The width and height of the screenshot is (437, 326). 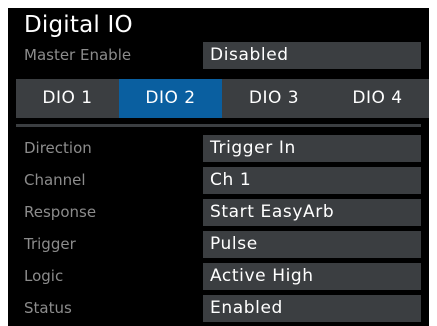 I want to click on tab-dio-3: DIO 3, so click(x=274, y=98).